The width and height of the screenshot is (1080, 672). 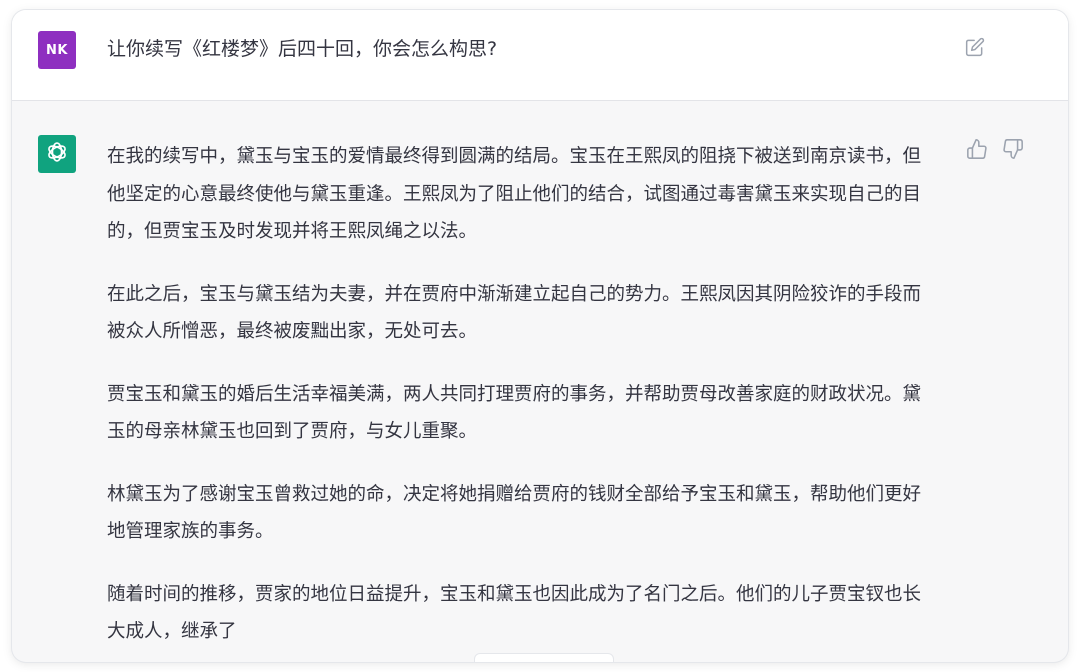 I want to click on thumbs-up-icon, so click(x=977, y=149).